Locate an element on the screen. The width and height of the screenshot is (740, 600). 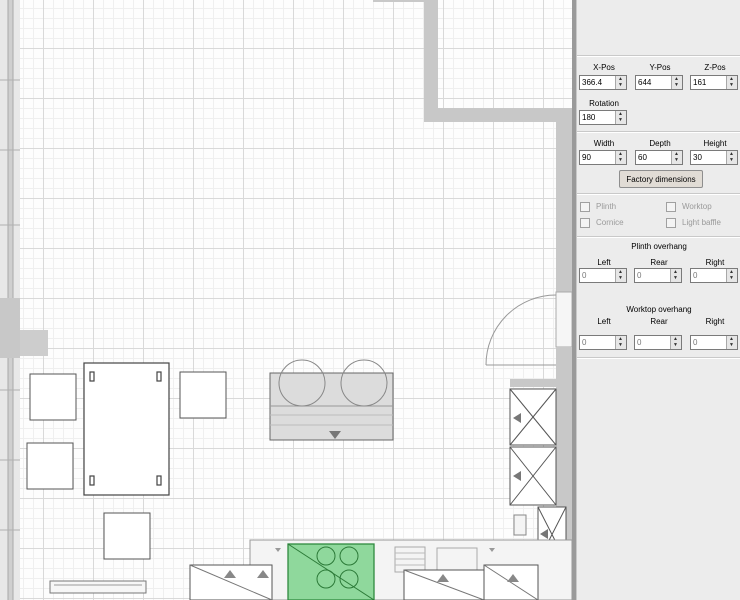
rotation-spinner: ▲ ▼ is located at coordinates (620, 117).